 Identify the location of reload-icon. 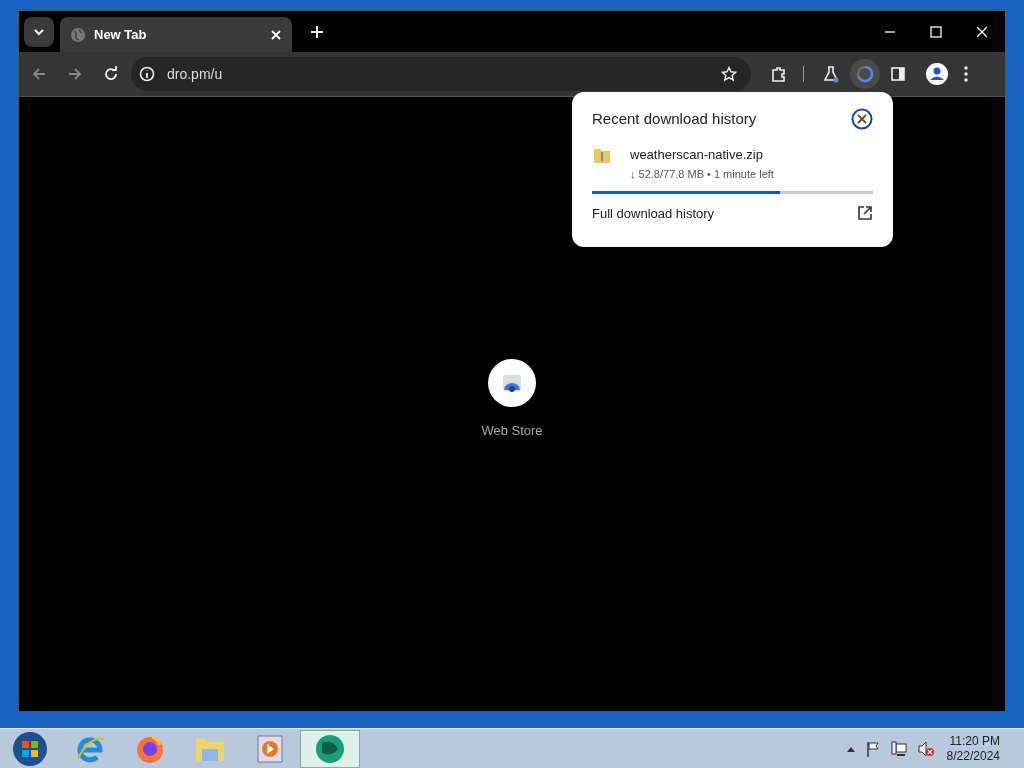
(111, 74).